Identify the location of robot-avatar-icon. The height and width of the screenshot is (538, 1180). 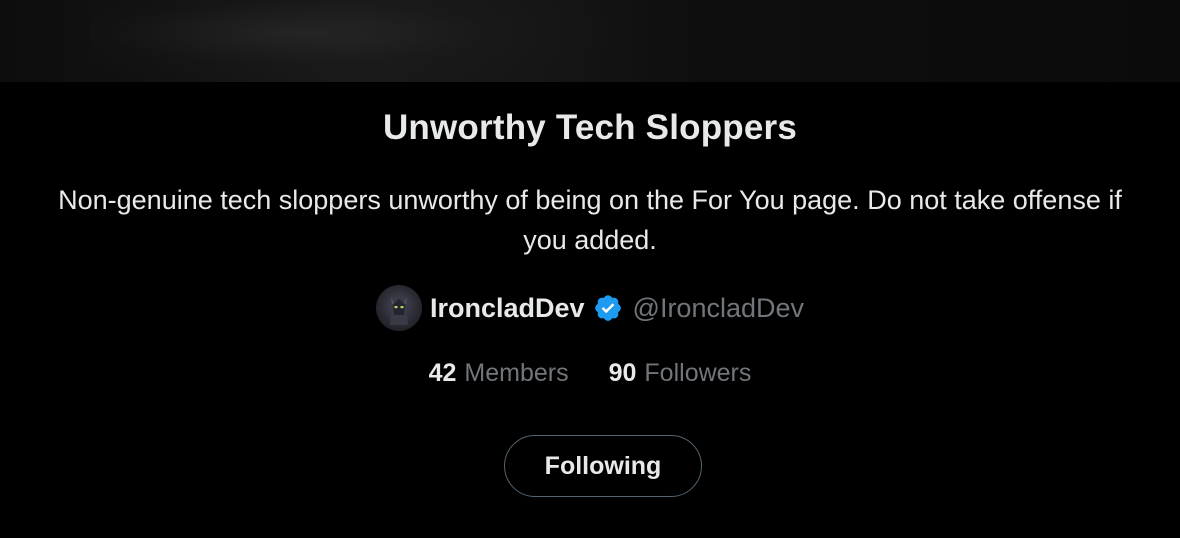
(398, 308).